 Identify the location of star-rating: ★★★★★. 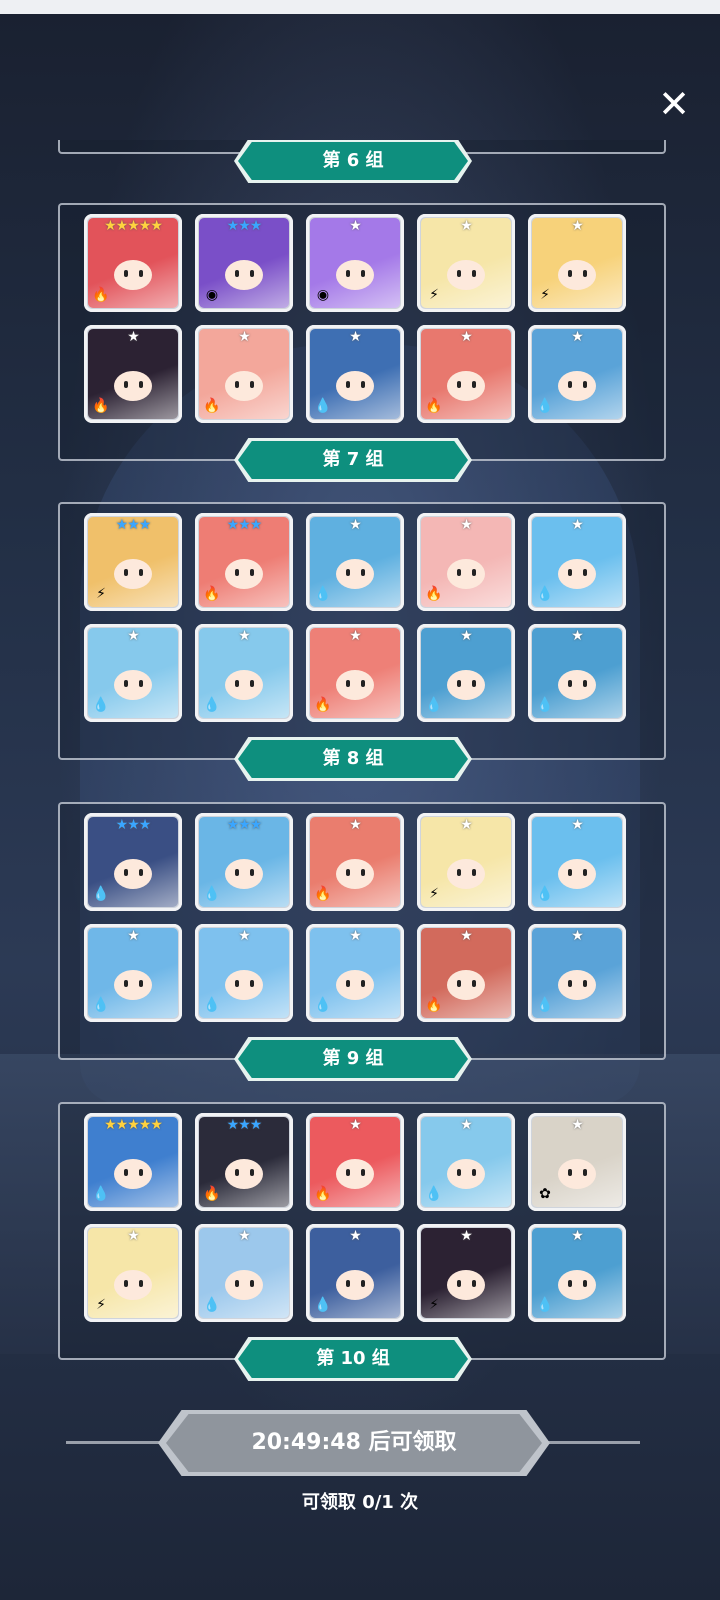
(133, 226).